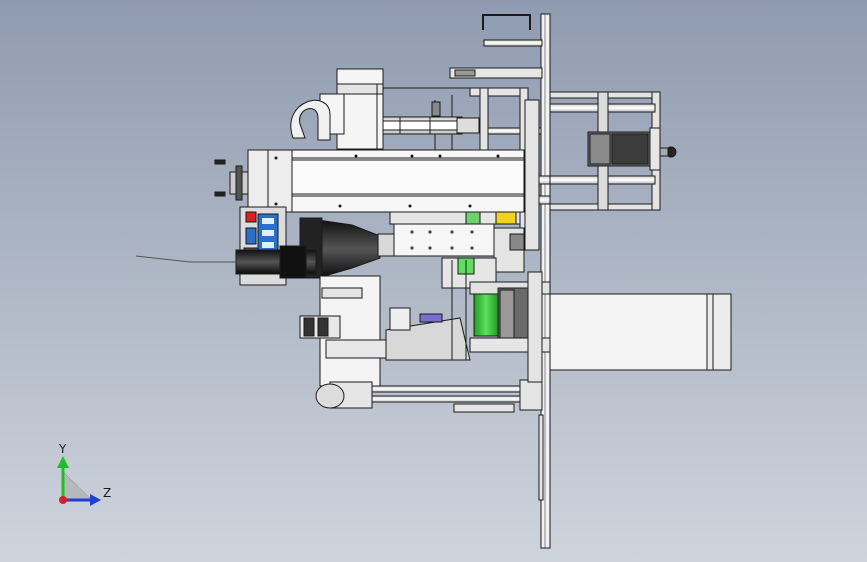 This screenshot has height=562, width=867. Describe the element at coordinates (632, 332) in the screenshot. I see `large-cylinder` at that location.